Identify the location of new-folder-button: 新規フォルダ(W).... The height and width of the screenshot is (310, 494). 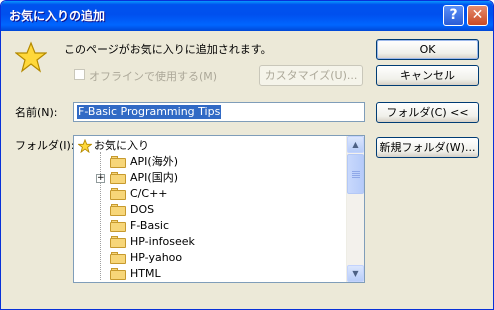
(427, 147).